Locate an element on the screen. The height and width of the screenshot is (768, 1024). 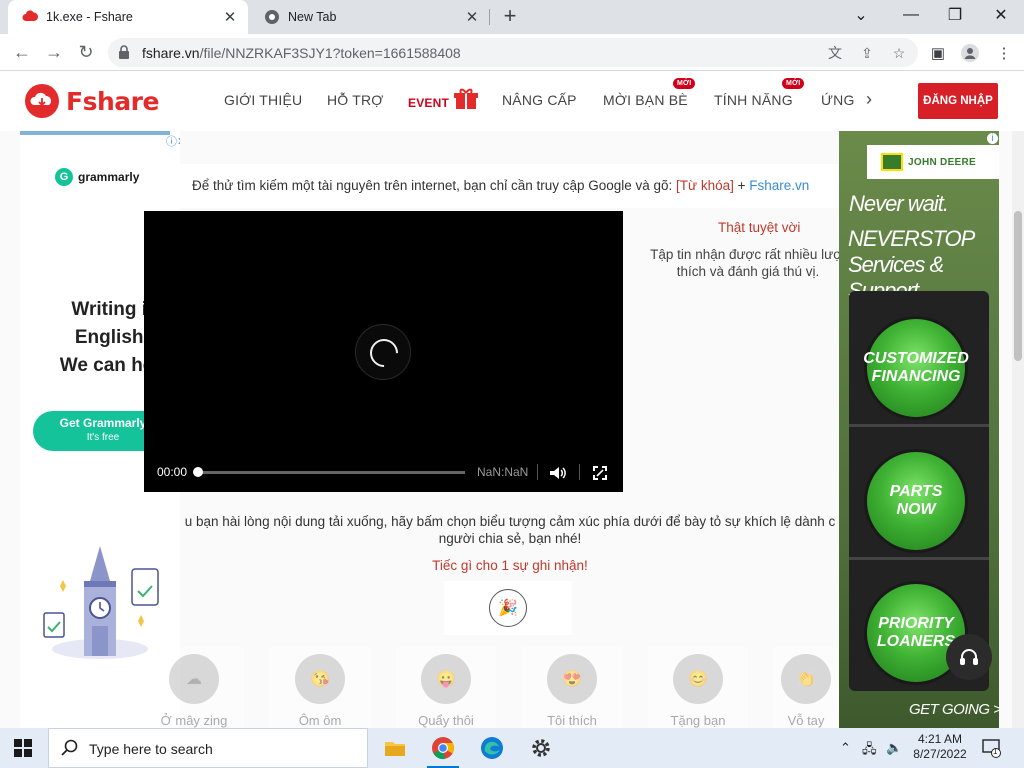
maximize-button: ❐ is located at coordinates (955, 15).